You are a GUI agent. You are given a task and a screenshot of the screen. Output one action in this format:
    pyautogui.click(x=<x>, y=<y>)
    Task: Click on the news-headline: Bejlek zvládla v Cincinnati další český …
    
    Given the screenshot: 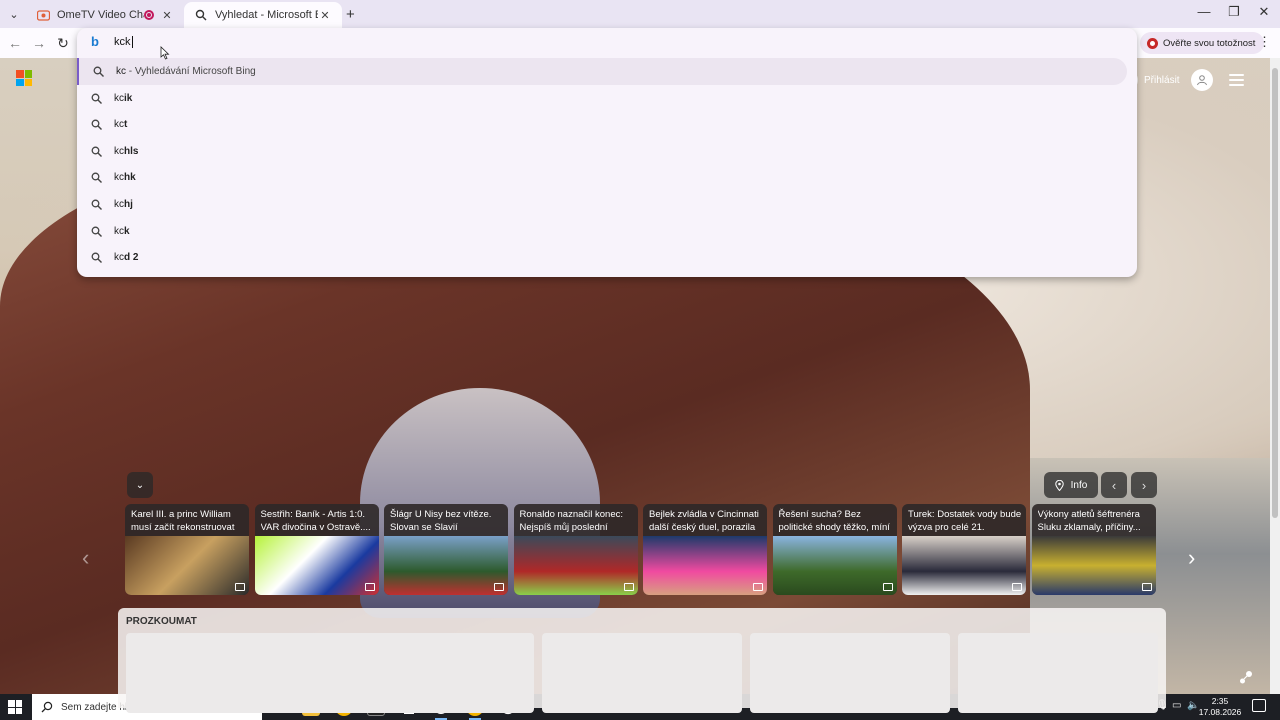 What is the action you would take?
    pyautogui.click(x=704, y=522)
    